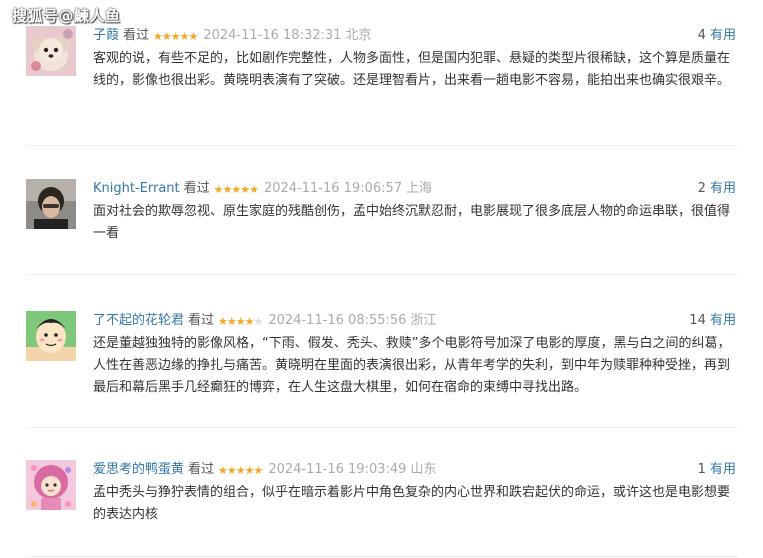  I want to click on useful-button: 2 有用, so click(717, 189).